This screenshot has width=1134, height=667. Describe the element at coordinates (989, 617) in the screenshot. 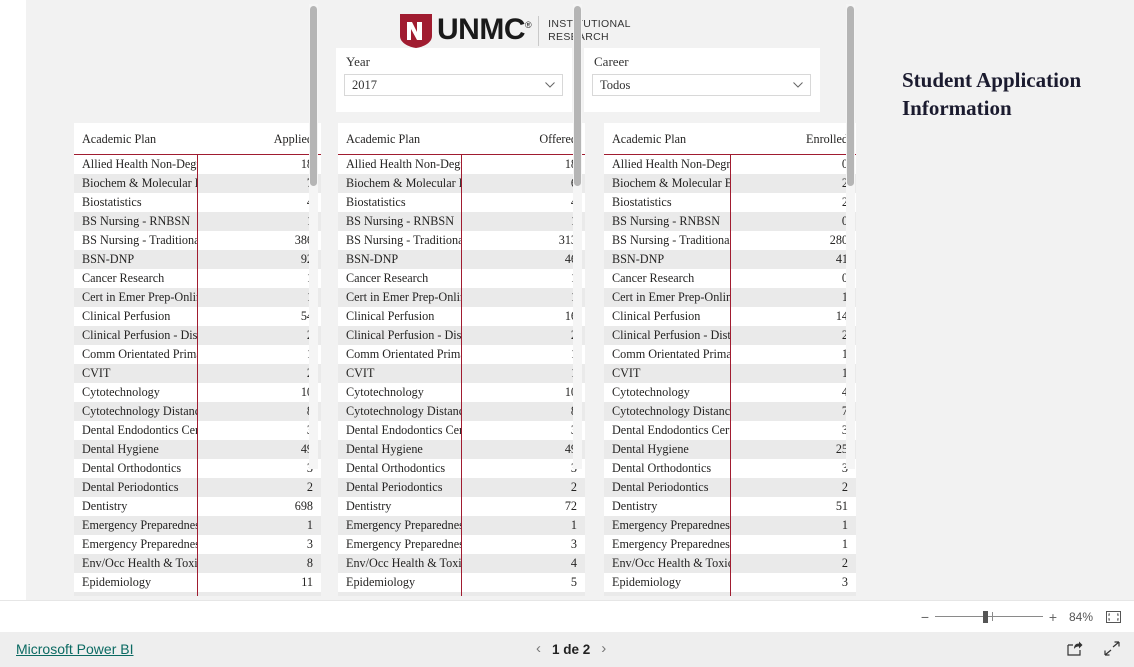

I see `zoom-slider` at that location.